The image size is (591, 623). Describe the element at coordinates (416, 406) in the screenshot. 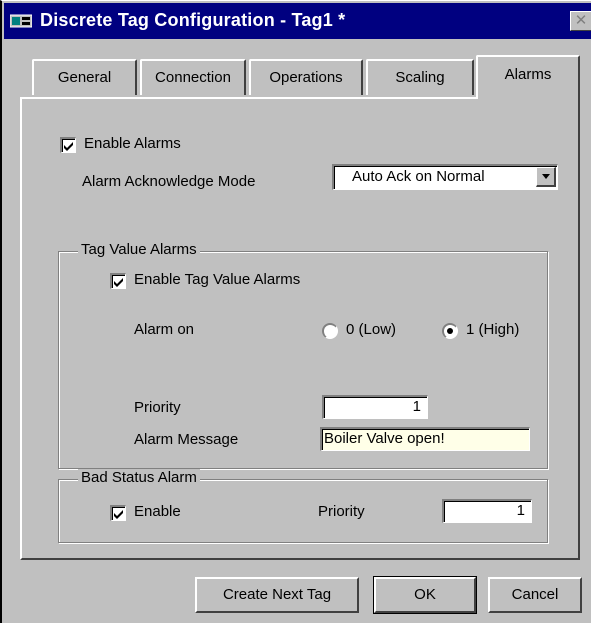

I see `priority-value: 1` at that location.